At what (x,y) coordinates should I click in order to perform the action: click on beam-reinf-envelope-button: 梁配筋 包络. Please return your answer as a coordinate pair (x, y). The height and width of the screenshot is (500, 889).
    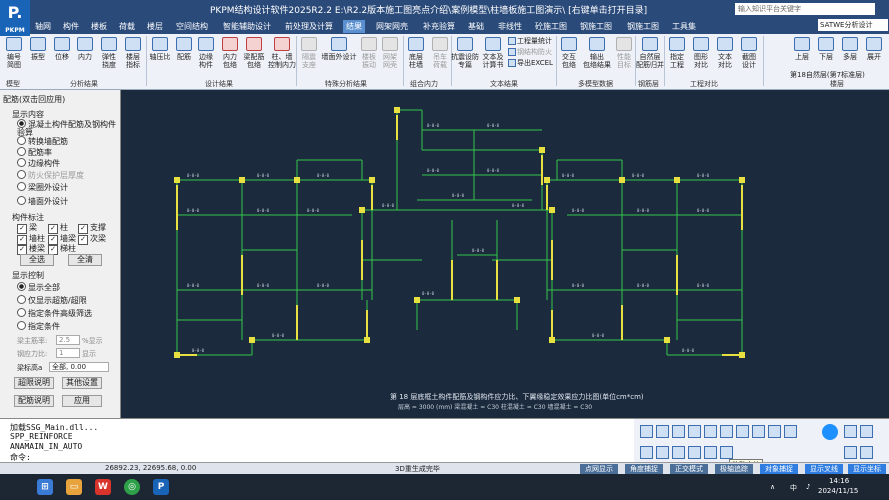
    Looking at the image, I should click on (254, 53).